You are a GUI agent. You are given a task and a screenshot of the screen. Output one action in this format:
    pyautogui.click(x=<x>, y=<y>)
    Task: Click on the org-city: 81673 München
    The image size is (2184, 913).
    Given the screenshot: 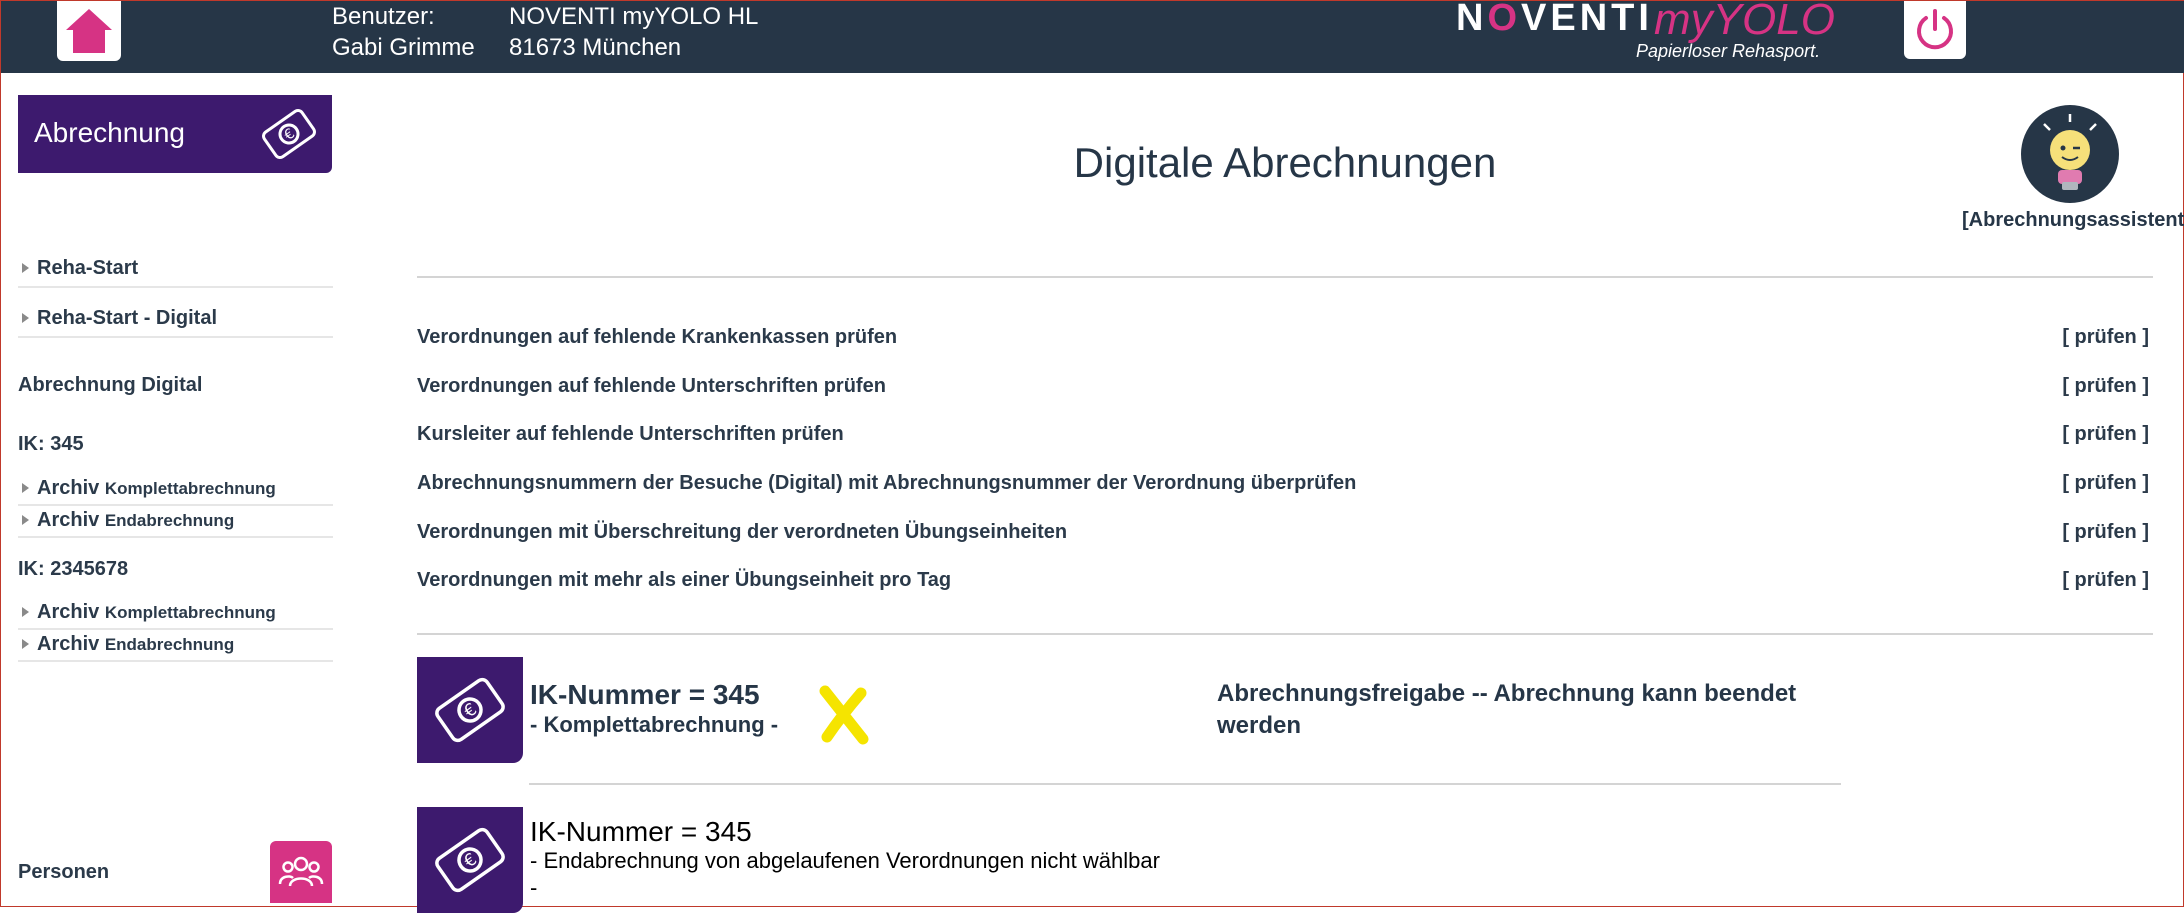 What is the action you would take?
    pyautogui.click(x=595, y=47)
    